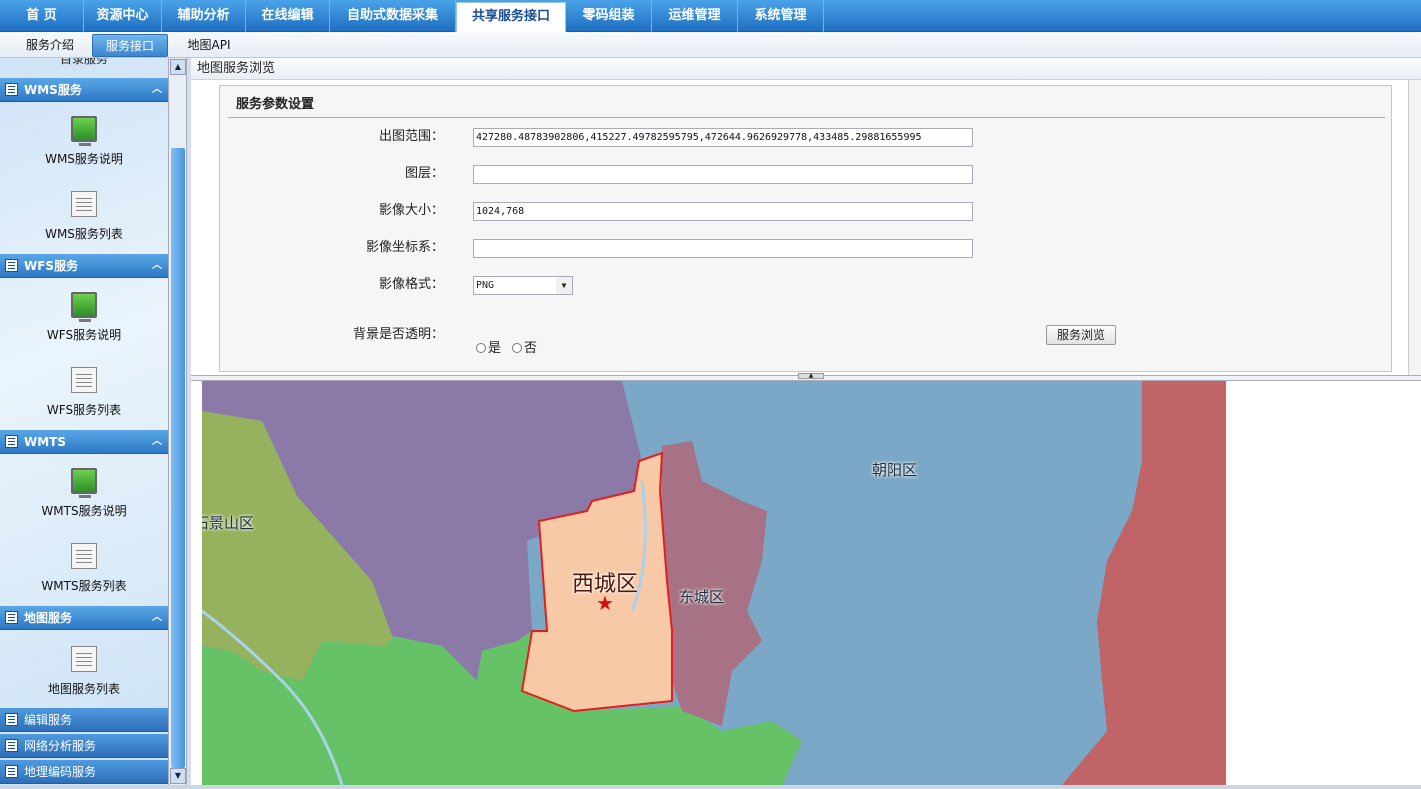 The width and height of the screenshot is (1421, 789). I want to click on layers-input, so click(723, 174).